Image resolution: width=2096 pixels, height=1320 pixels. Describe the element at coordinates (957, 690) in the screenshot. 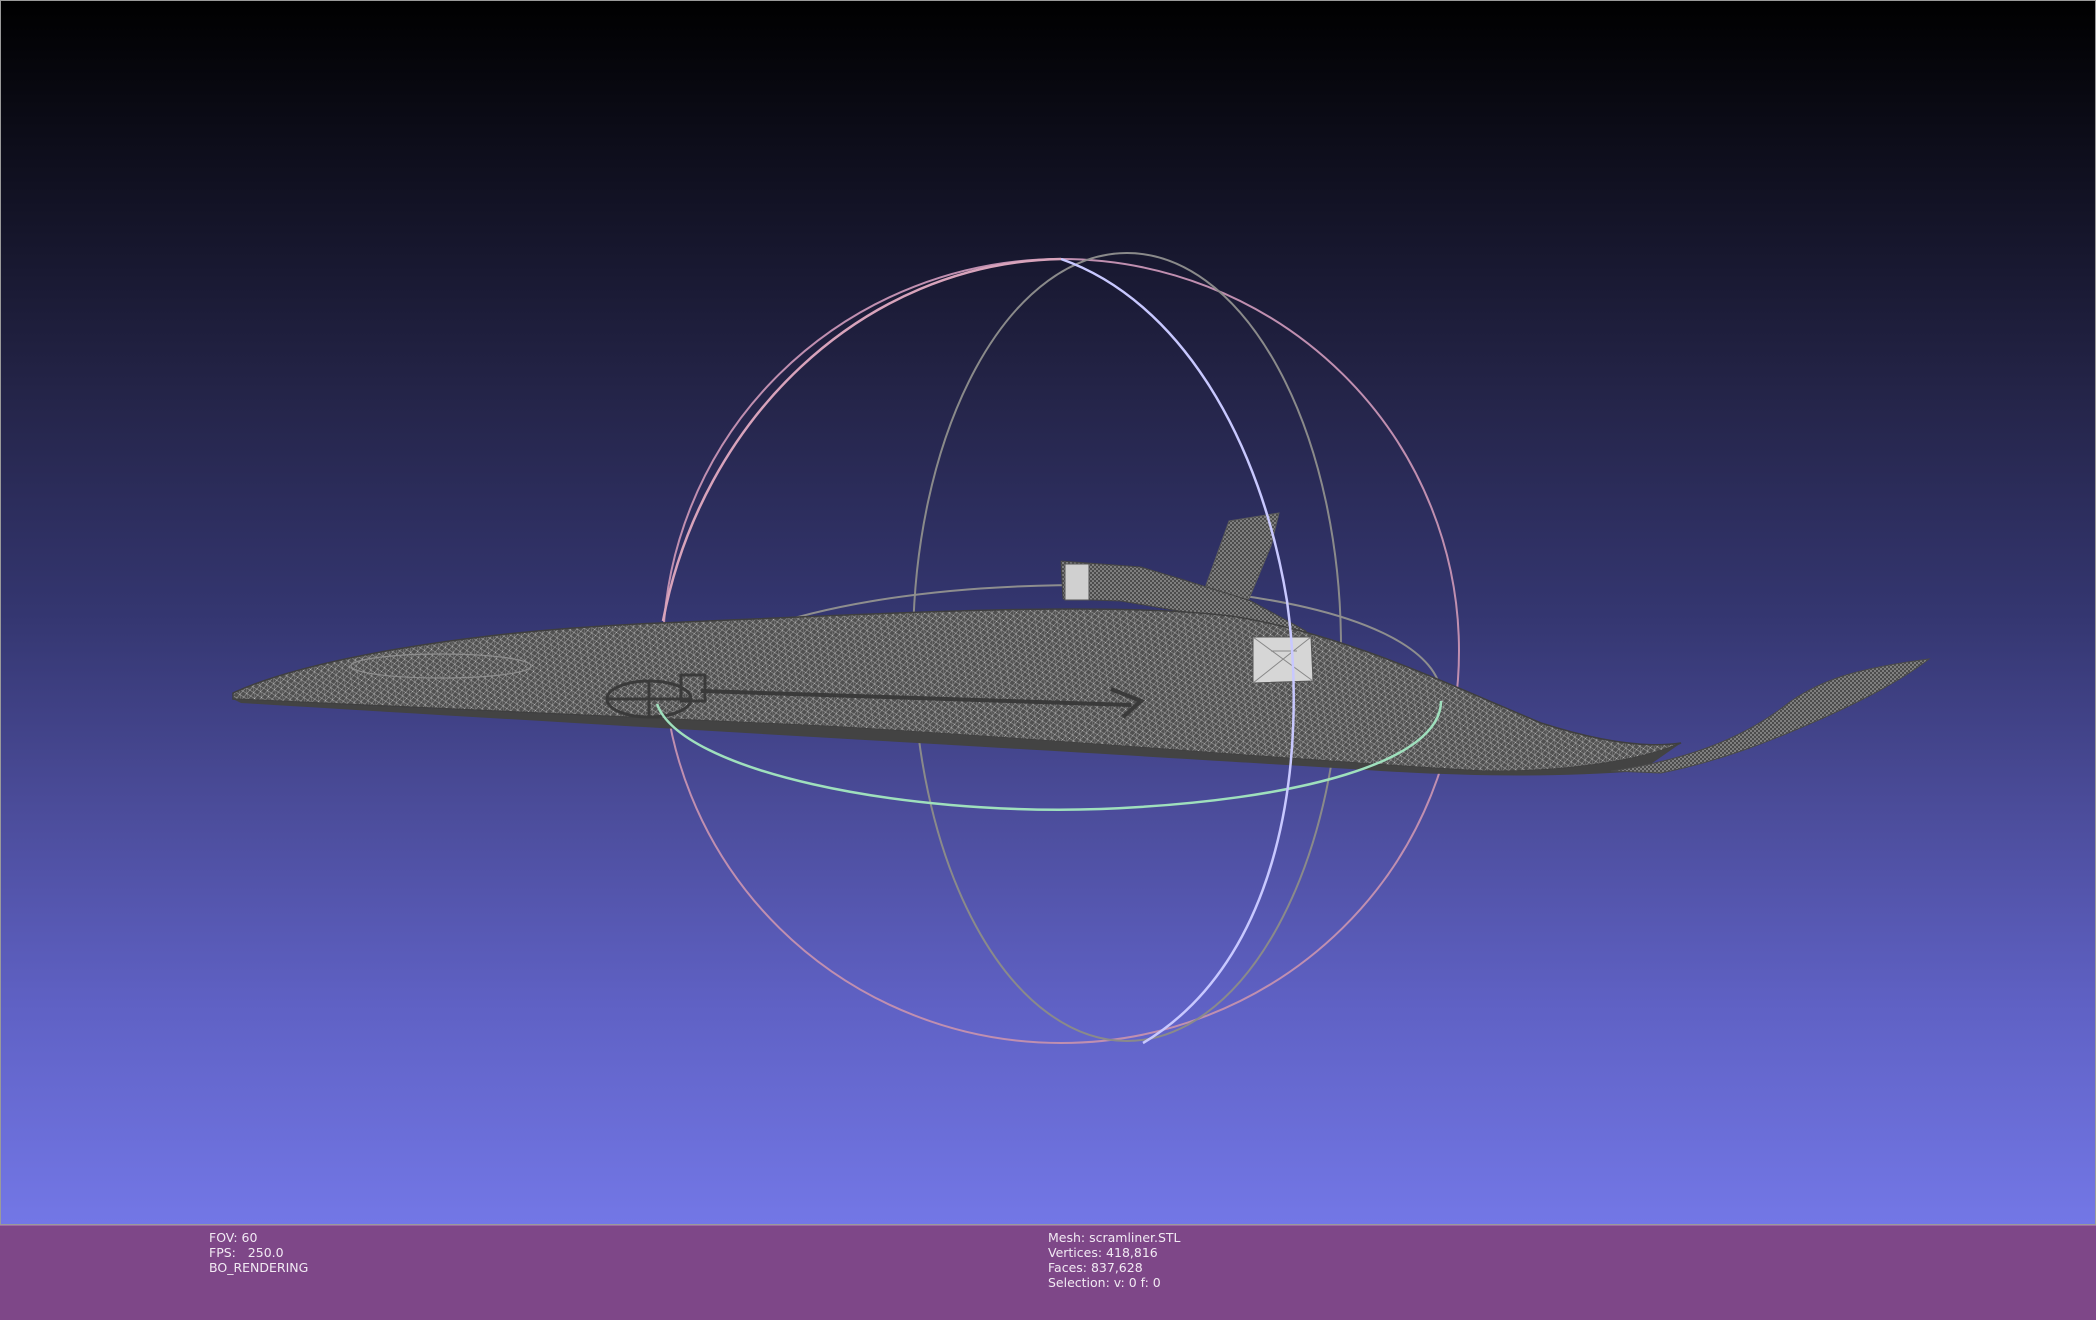

I see `fuselage` at that location.